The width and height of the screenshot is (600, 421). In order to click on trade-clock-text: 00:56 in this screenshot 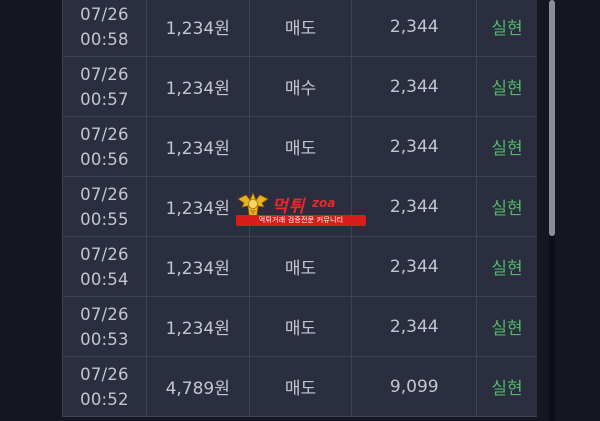, I will do `click(104, 159)`.